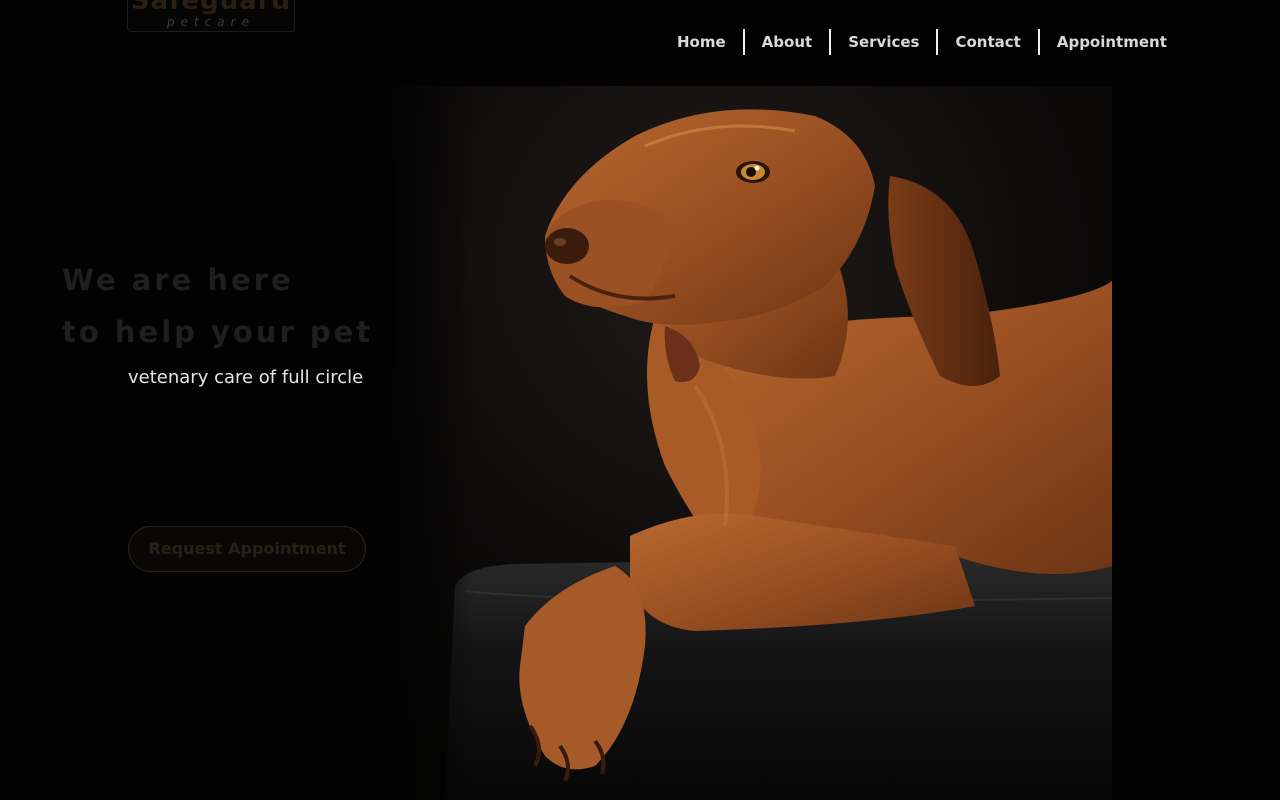 Image resolution: width=1280 pixels, height=800 pixels. What do you see at coordinates (987, 42) in the screenshot?
I see `nav-contact: Contact` at bounding box center [987, 42].